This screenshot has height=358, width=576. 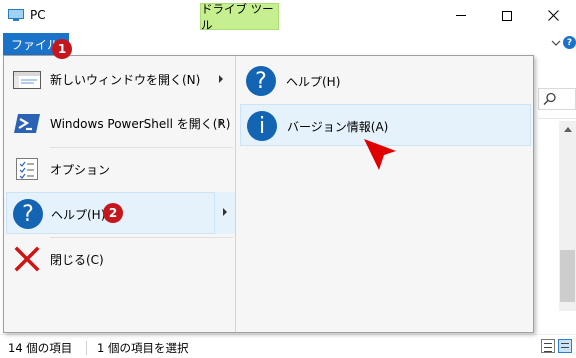 I want to click on scroll-up-button, so click(x=567, y=129).